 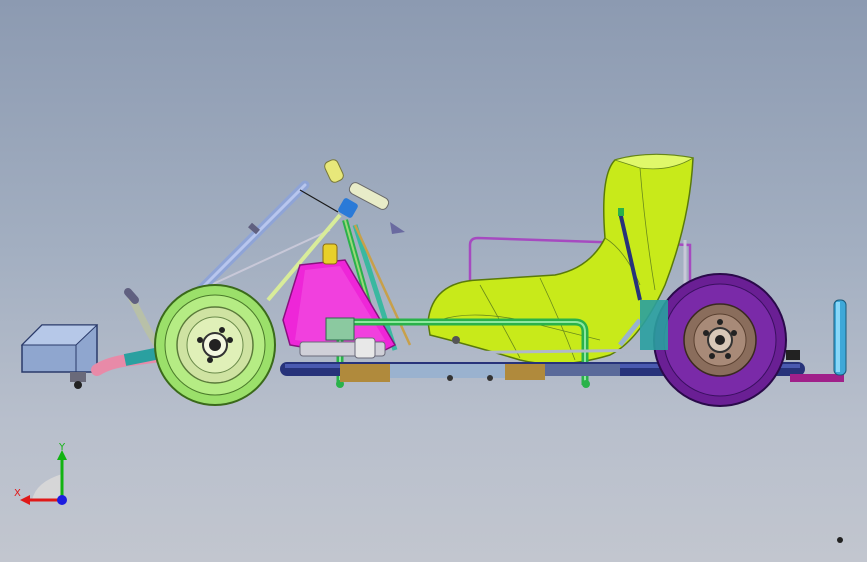 I want to click on triad-plane, so click(x=47, y=487).